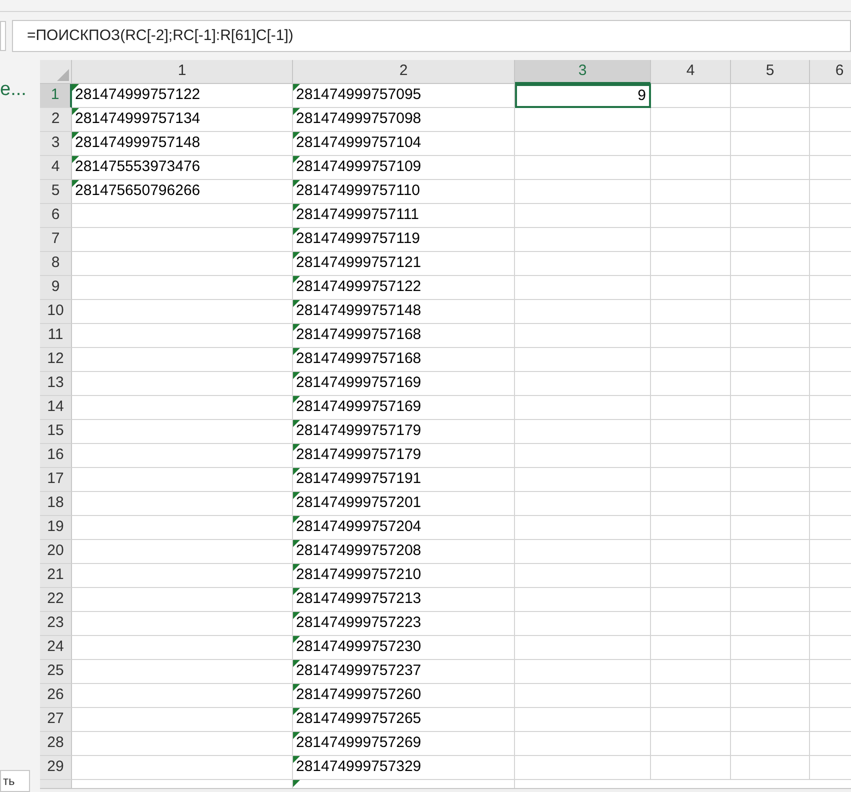  I want to click on table-cell: 281474999757168, so click(404, 336).